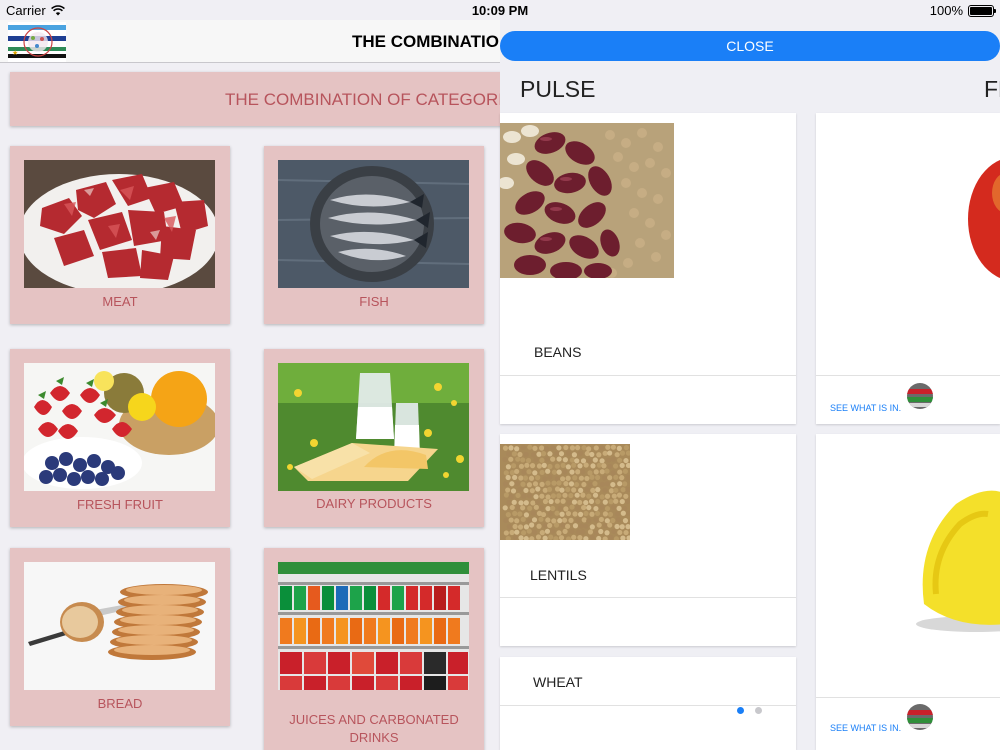  I want to click on category-card-bread: BREAD, so click(120, 637).